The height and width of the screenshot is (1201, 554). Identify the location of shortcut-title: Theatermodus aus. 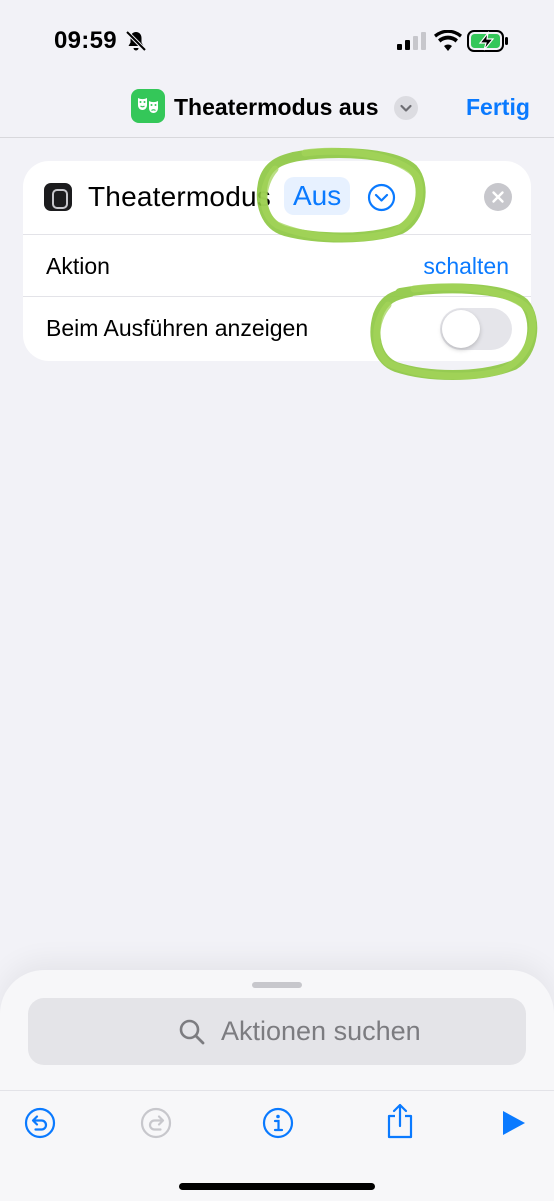
(276, 107).